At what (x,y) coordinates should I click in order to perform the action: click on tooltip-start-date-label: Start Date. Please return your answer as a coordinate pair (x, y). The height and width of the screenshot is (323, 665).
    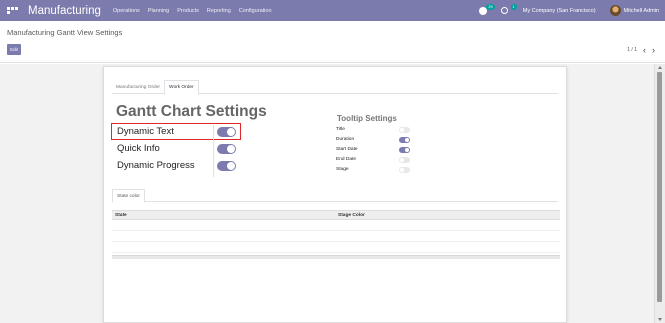
    Looking at the image, I should click on (347, 149).